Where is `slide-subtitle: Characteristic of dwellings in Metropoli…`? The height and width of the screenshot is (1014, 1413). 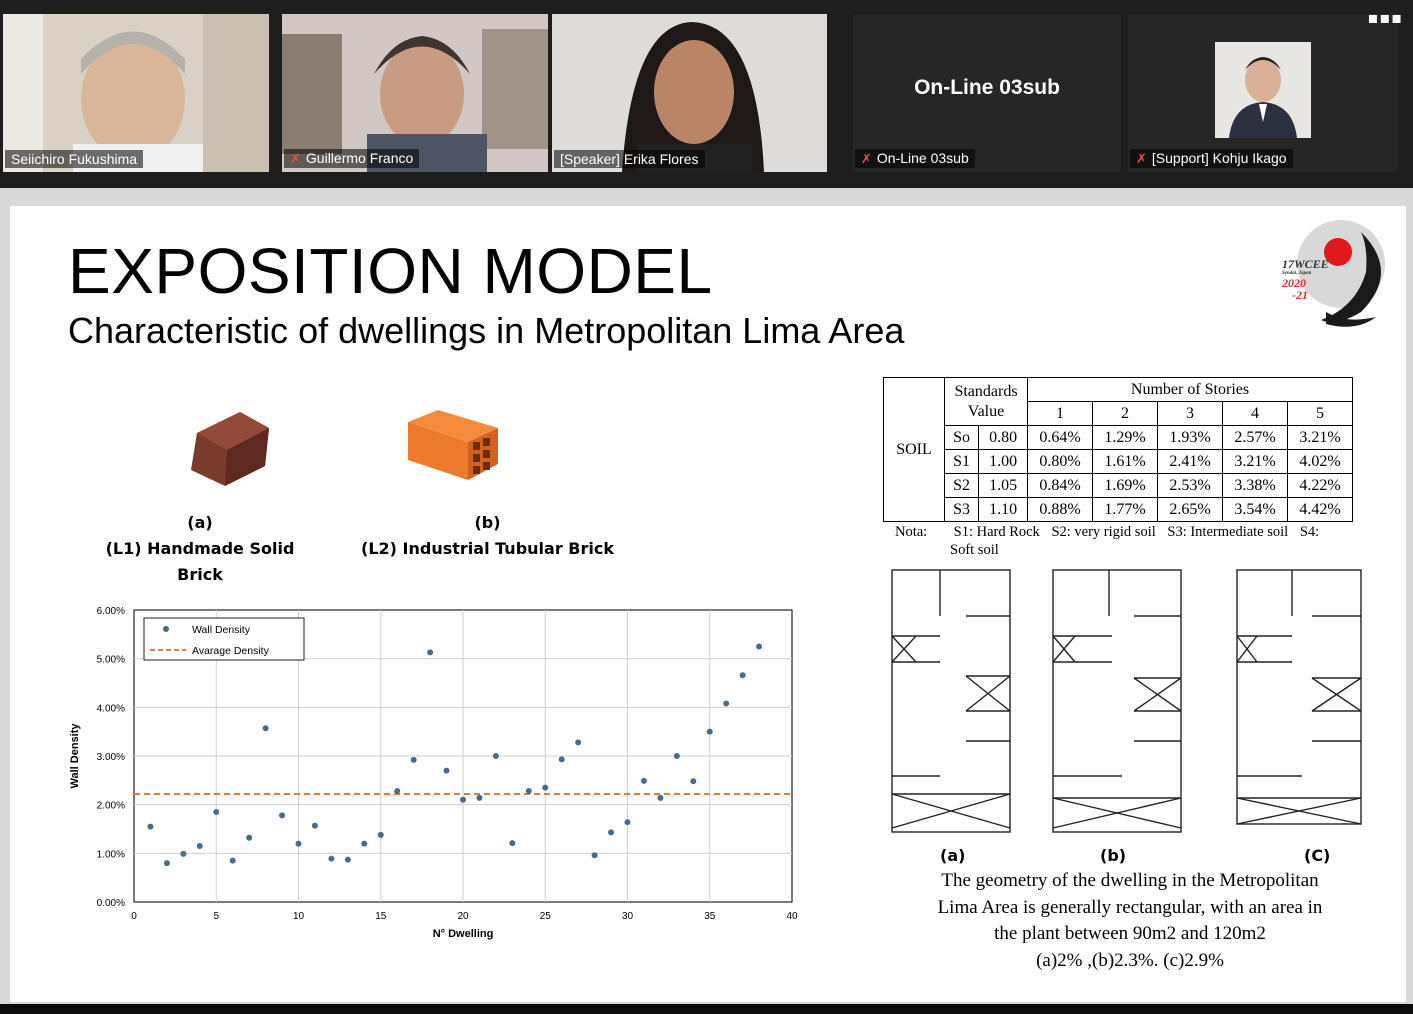 slide-subtitle: Characteristic of dwellings in Metropoli… is located at coordinates (486, 330).